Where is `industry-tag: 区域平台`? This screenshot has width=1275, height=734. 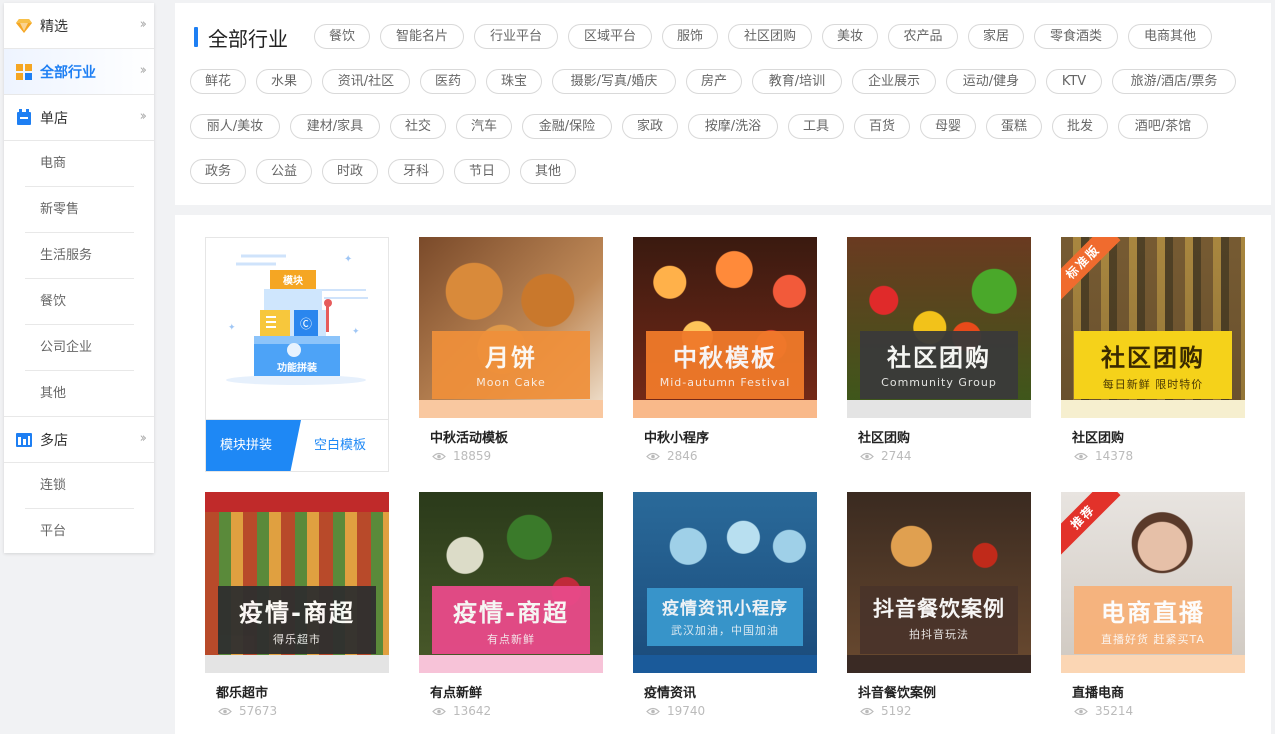
industry-tag: 区域平台 is located at coordinates (610, 36).